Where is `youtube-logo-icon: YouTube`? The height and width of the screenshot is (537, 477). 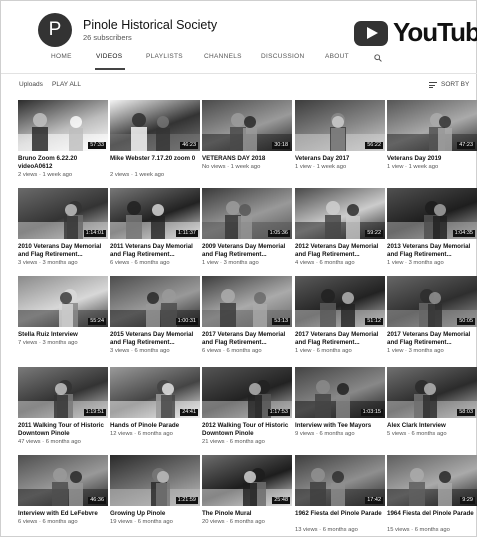 youtube-logo-icon: YouTube is located at coordinates (415, 34).